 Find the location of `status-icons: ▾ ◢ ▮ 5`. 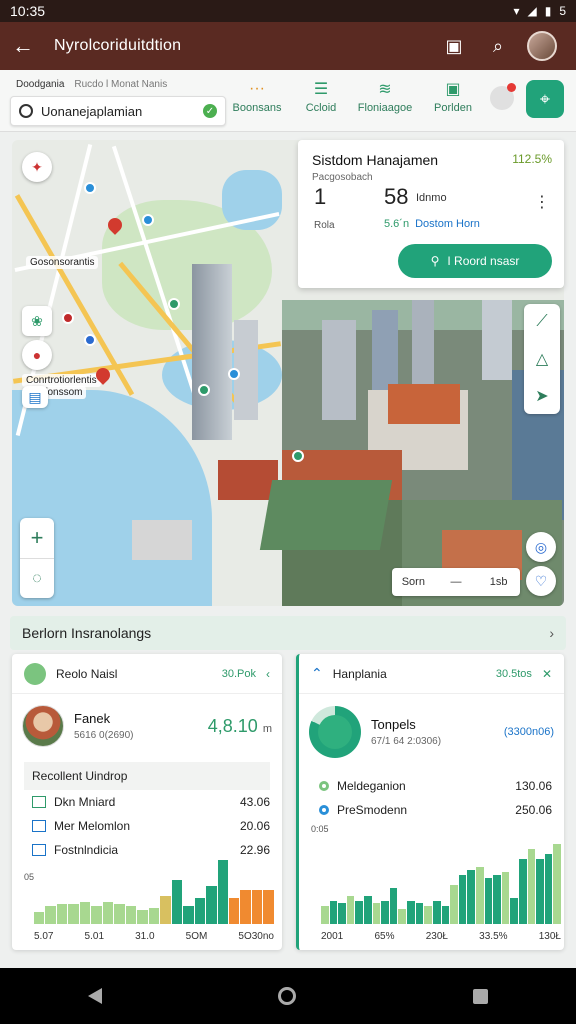

status-icons: ▾ ◢ ▮ 5 is located at coordinates (539, 11).